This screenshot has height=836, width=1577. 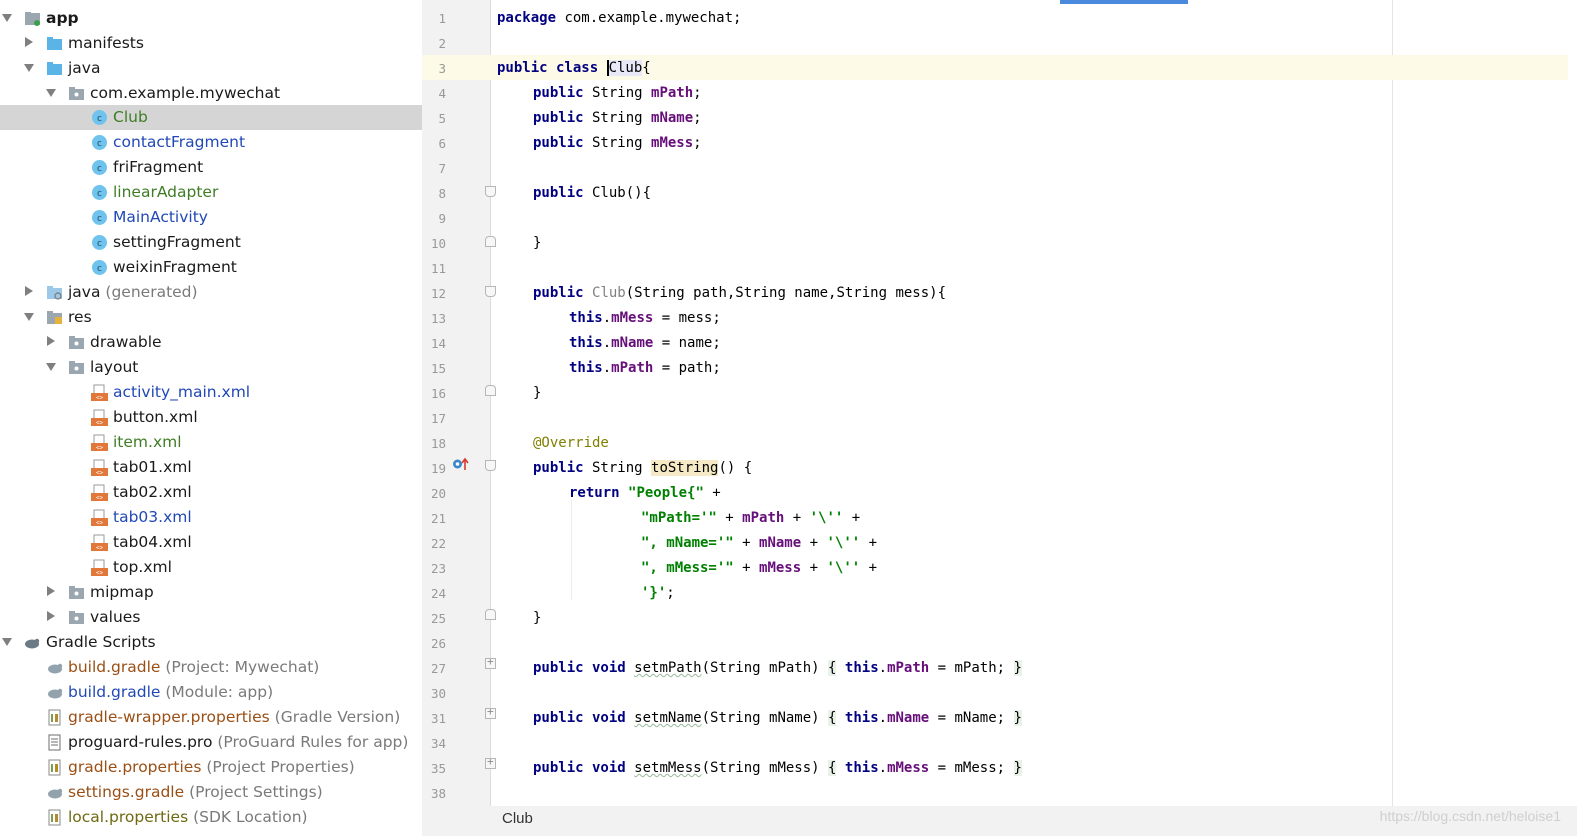 I want to click on tree-item-settings-gradle: settings.gradle (Project Settings), so click(x=211, y=792).